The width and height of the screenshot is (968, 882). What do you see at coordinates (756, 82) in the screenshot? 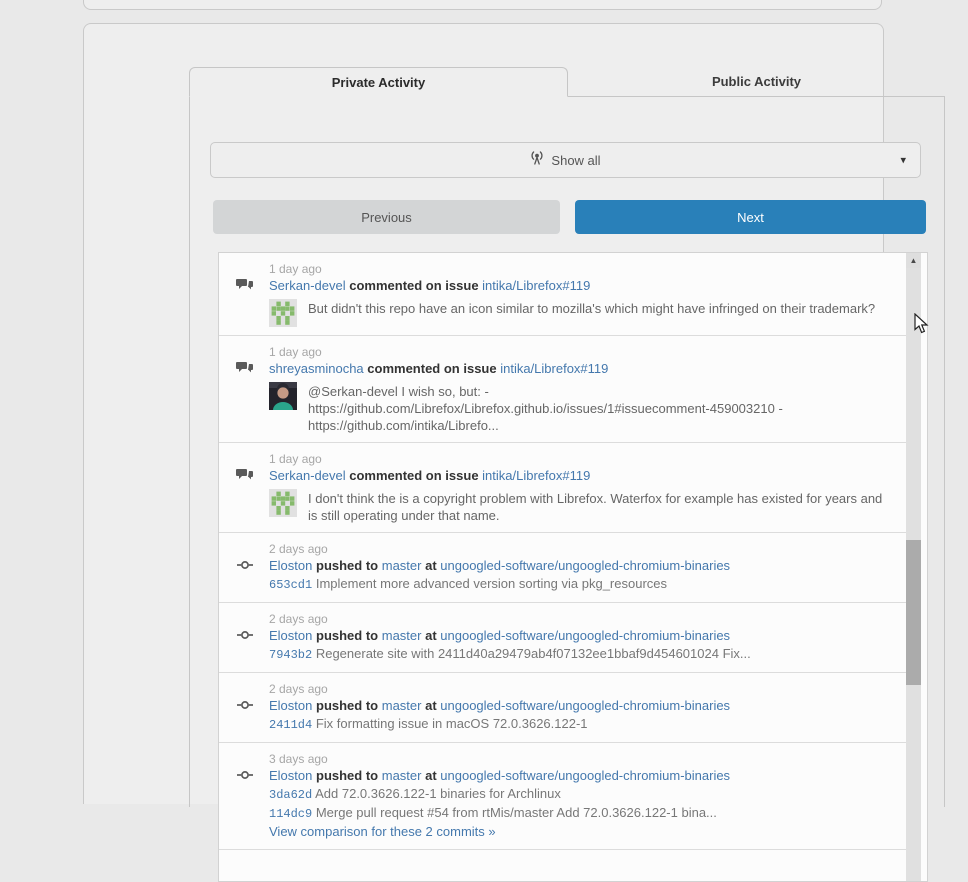
I see `tab-public-activity: Public Activity` at bounding box center [756, 82].